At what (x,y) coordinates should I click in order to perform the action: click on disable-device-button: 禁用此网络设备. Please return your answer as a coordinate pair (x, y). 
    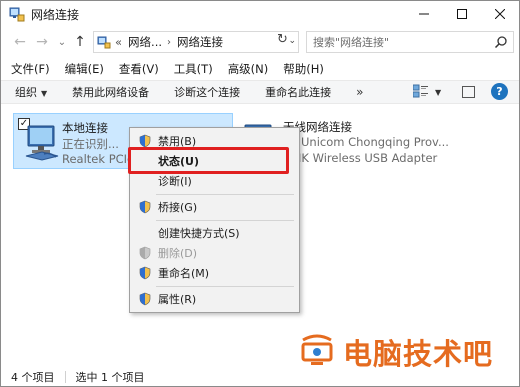
    Looking at the image, I should click on (110, 92).